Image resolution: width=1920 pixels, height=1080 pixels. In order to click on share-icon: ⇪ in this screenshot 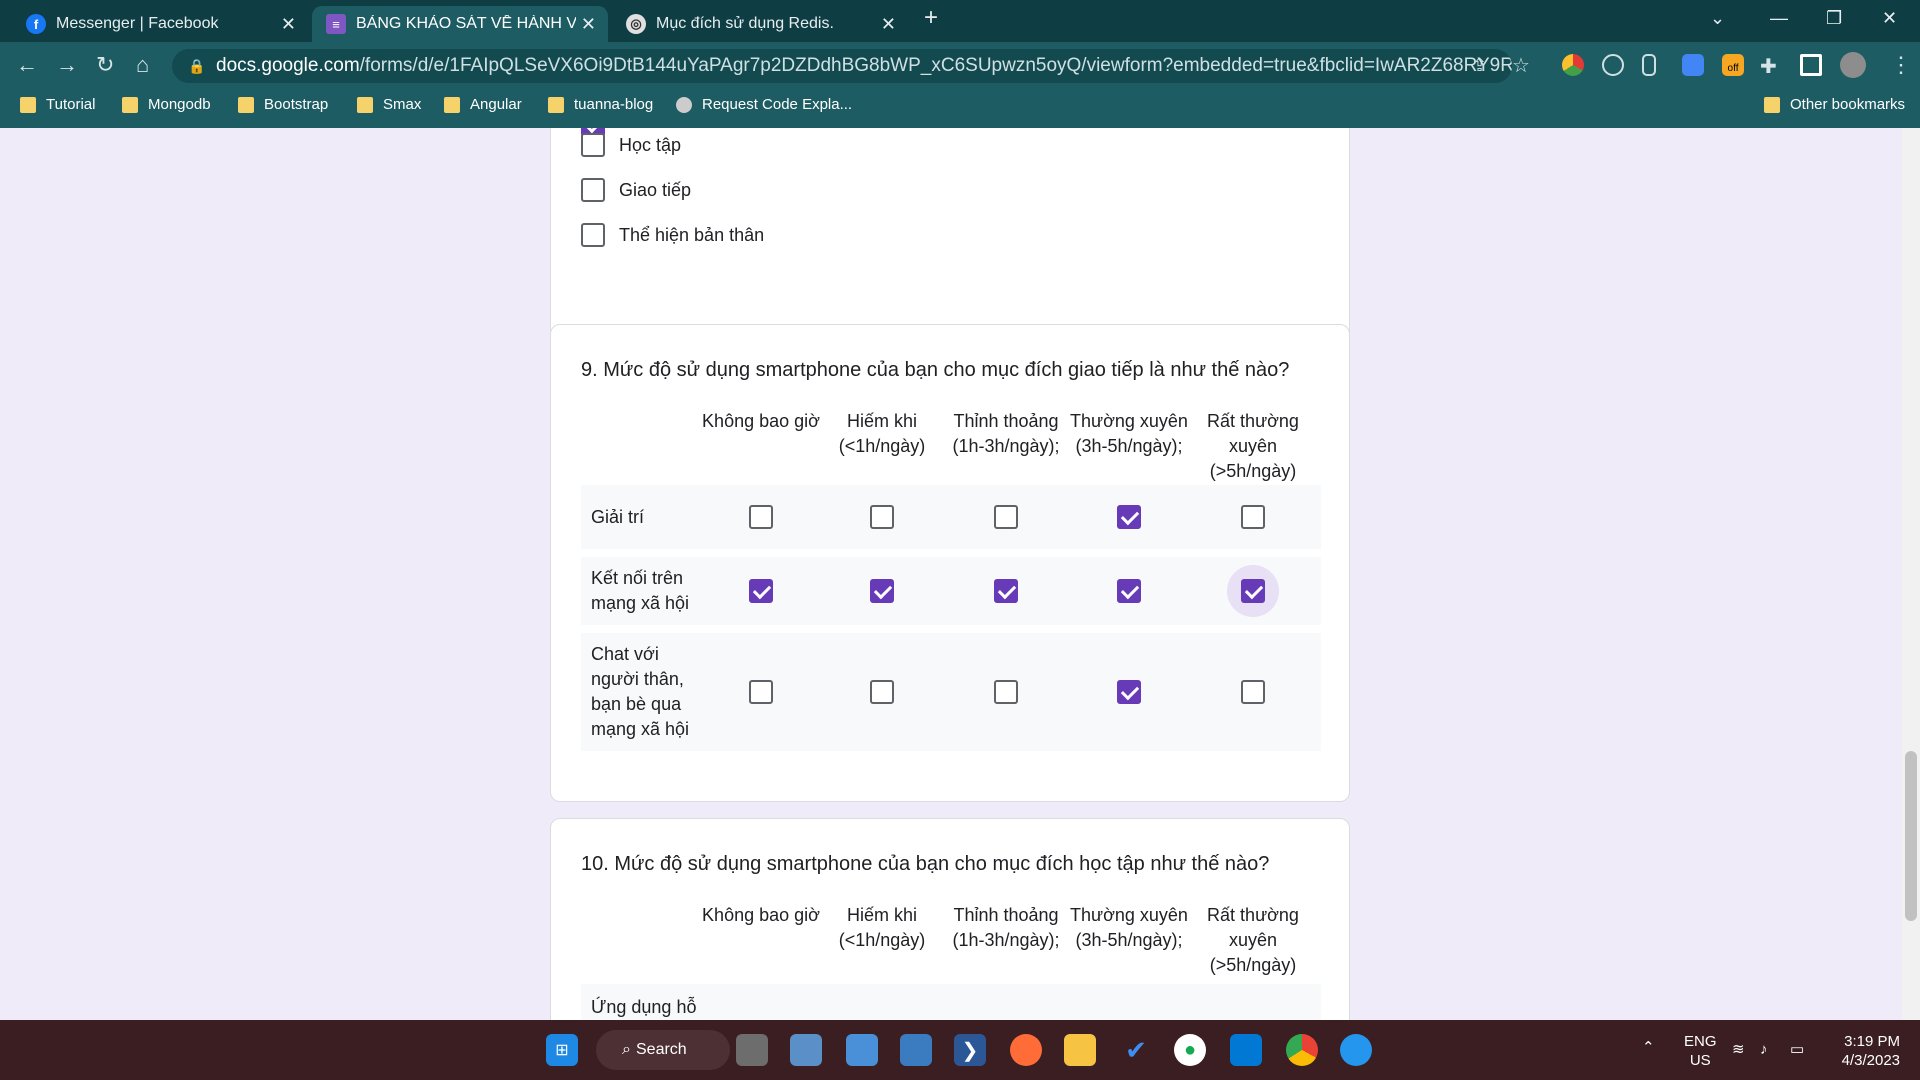, I will do `click(1479, 65)`.